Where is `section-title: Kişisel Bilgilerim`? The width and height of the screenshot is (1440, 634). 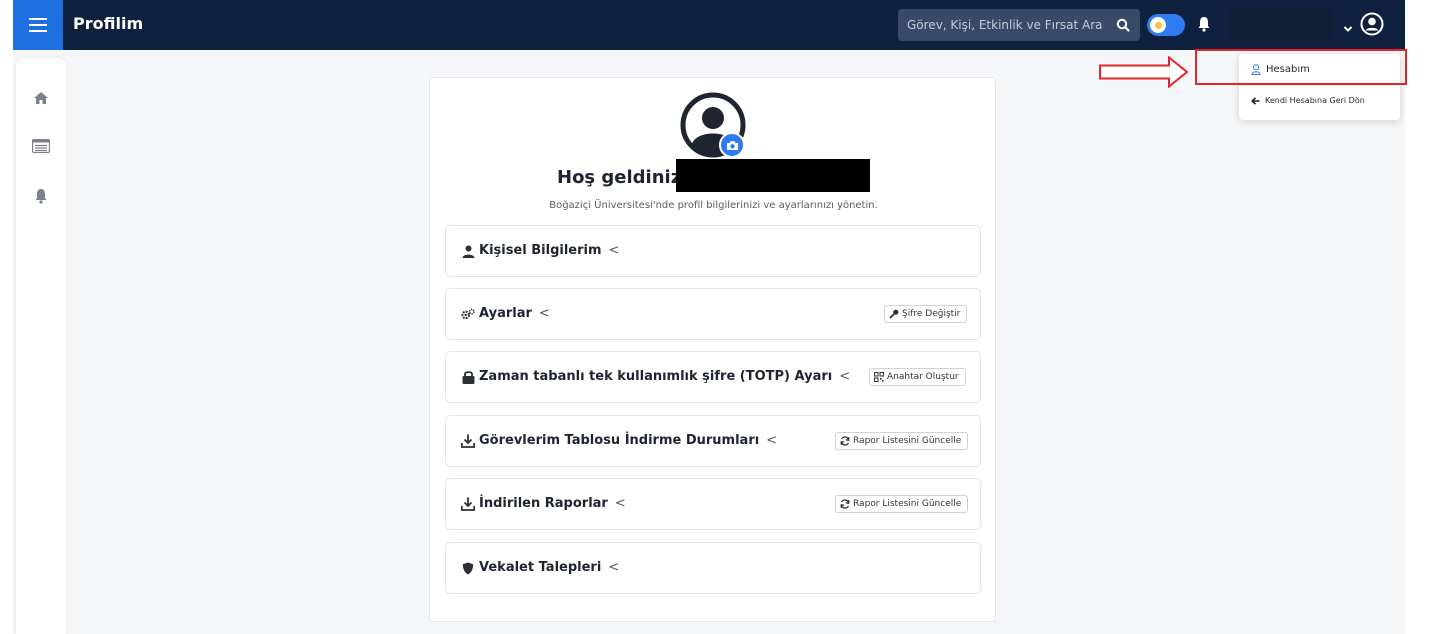 section-title: Kişisel Bilgilerim is located at coordinates (540, 250).